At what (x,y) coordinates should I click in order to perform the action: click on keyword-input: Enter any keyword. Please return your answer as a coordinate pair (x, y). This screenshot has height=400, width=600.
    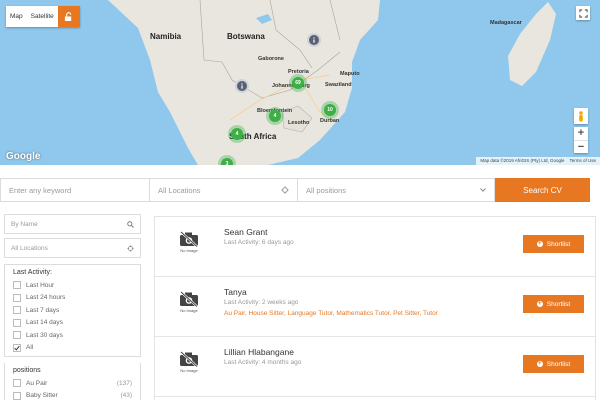
    Looking at the image, I should click on (75, 190).